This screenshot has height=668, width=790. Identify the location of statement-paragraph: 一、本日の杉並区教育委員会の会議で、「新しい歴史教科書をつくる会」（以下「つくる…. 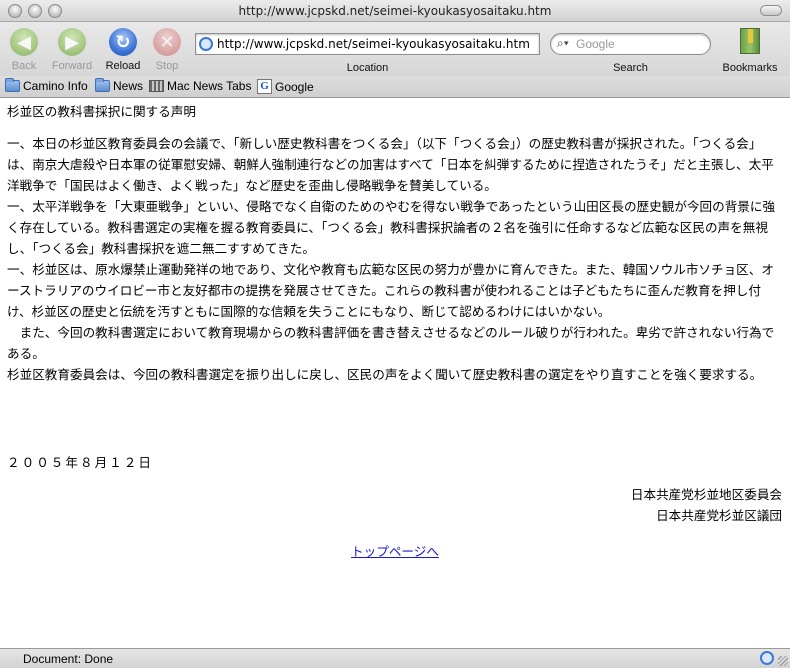
(390, 164).